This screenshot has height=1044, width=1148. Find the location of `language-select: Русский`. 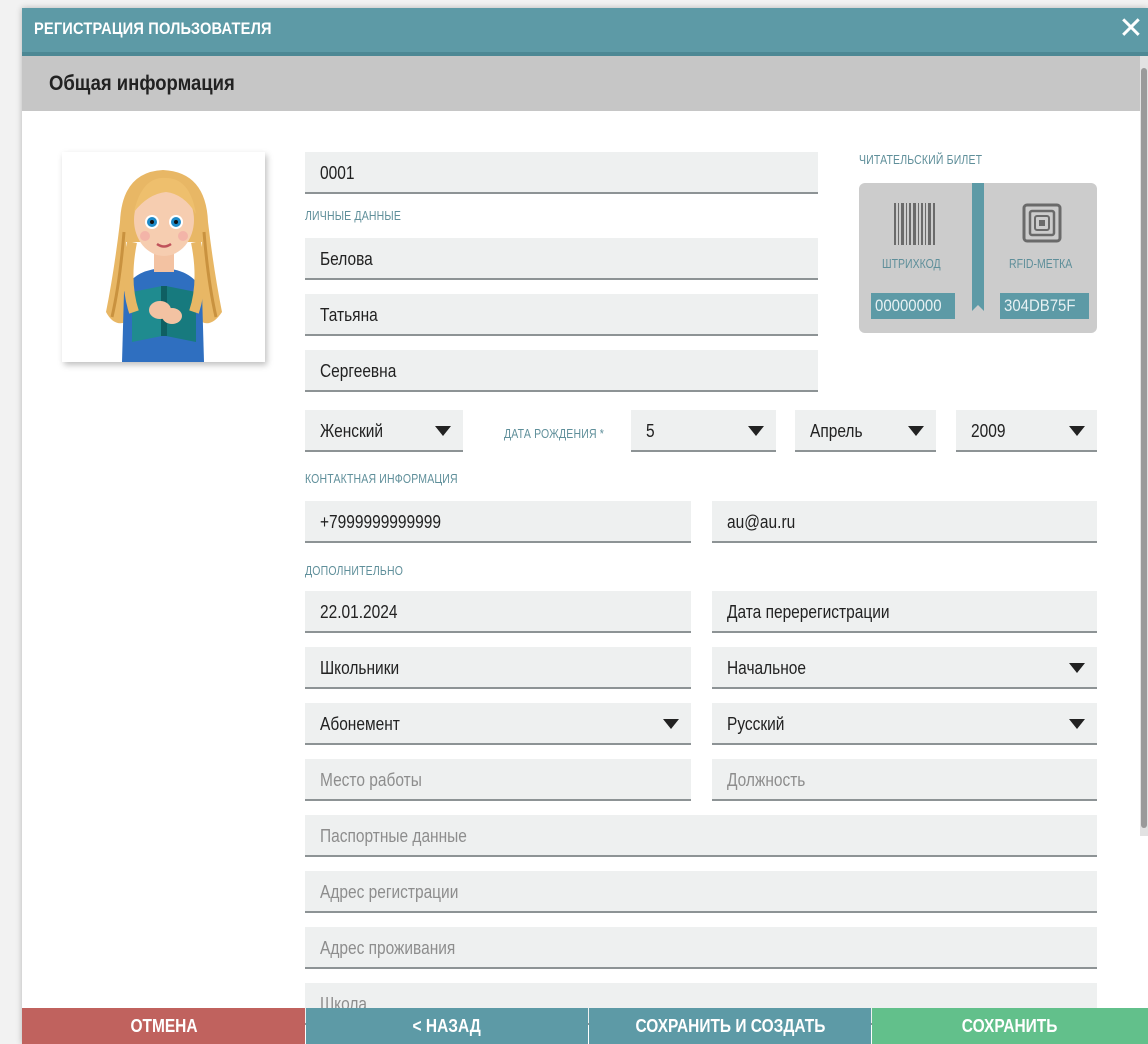

language-select: Русский is located at coordinates (904, 724).